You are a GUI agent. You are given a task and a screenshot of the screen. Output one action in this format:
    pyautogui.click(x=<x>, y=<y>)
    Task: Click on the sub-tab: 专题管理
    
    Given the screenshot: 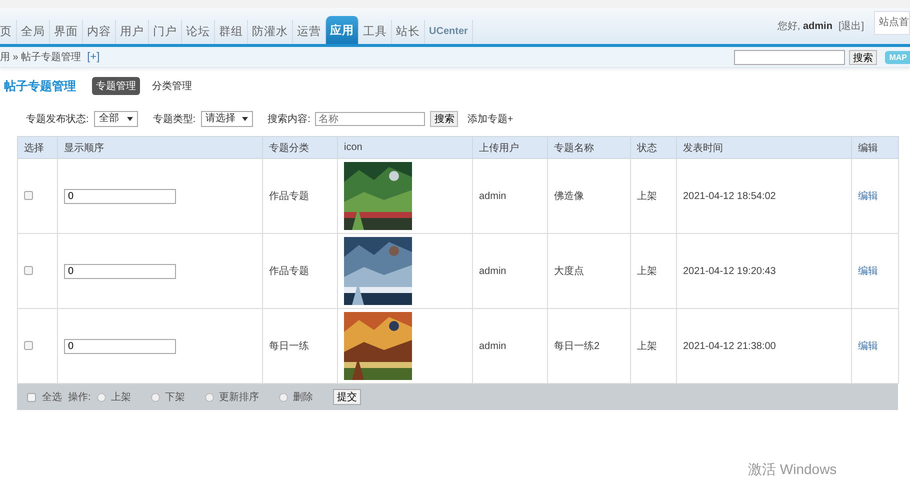 What is the action you would take?
    pyautogui.click(x=116, y=86)
    